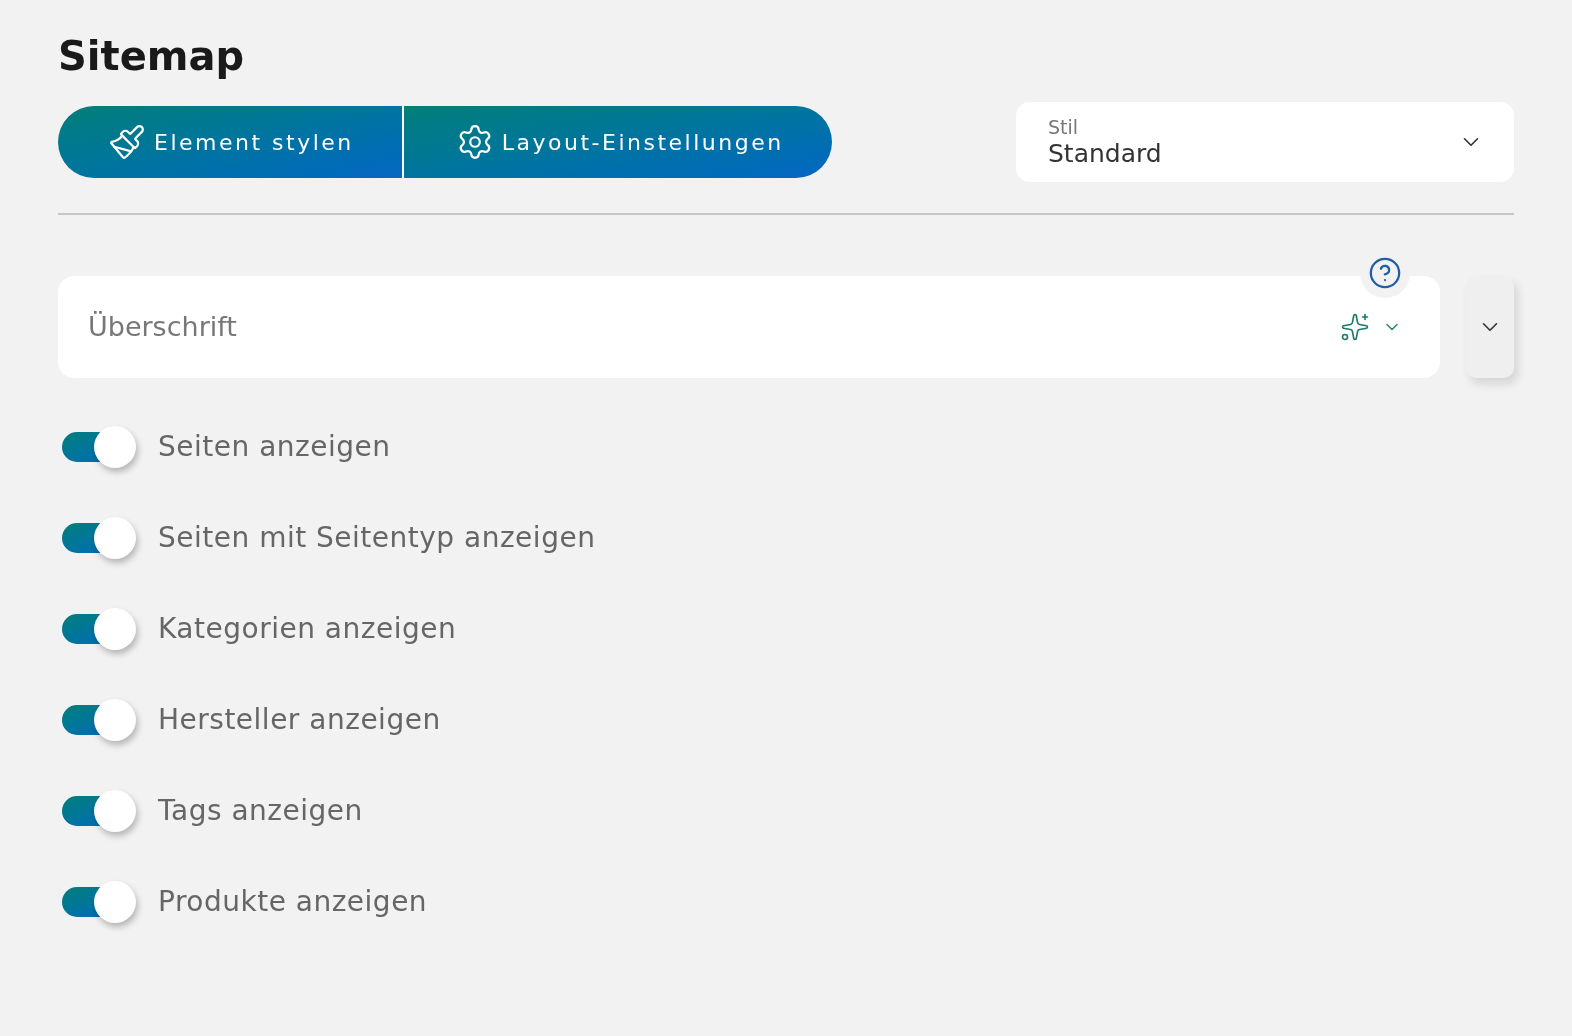 This screenshot has height=1036, width=1572. I want to click on heading-input: Überschrift, so click(714, 327).